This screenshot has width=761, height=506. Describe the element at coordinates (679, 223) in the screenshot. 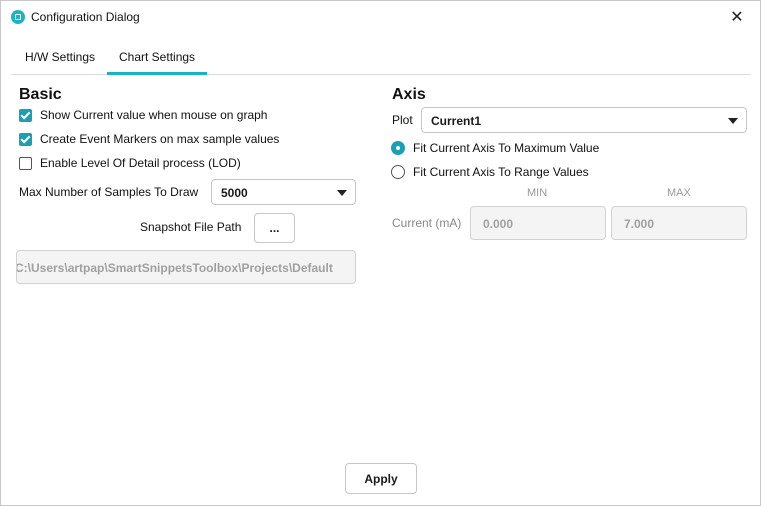

I see `current-max-field: 7.000` at that location.